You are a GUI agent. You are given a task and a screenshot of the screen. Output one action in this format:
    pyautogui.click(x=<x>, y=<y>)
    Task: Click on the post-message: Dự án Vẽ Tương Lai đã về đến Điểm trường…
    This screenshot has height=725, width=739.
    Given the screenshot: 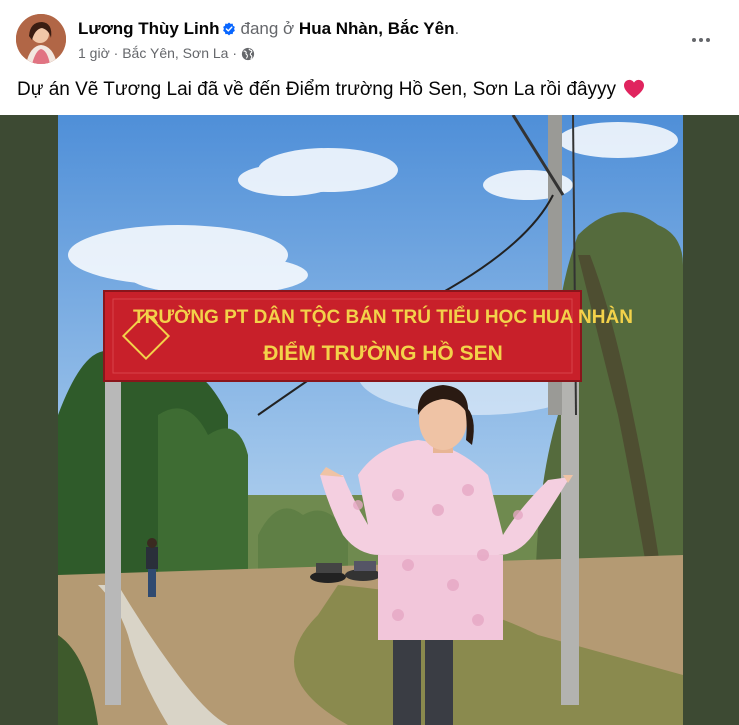 What is the action you would take?
    pyautogui.click(x=331, y=92)
    